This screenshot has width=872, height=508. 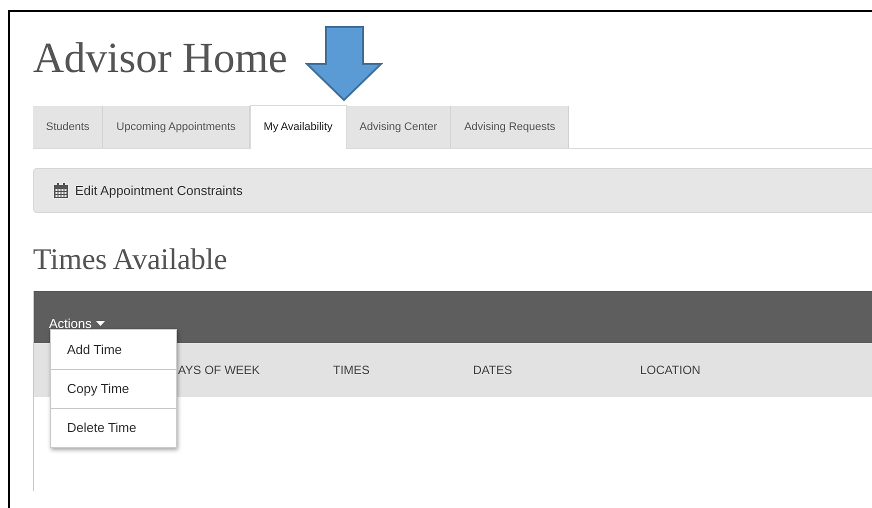 I want to click on tab: Upcoming Appointments, so click(x=176, y=127).